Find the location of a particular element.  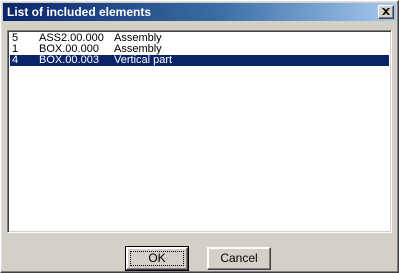

cancel-button: Cancel is located at coordinates (239, 258).